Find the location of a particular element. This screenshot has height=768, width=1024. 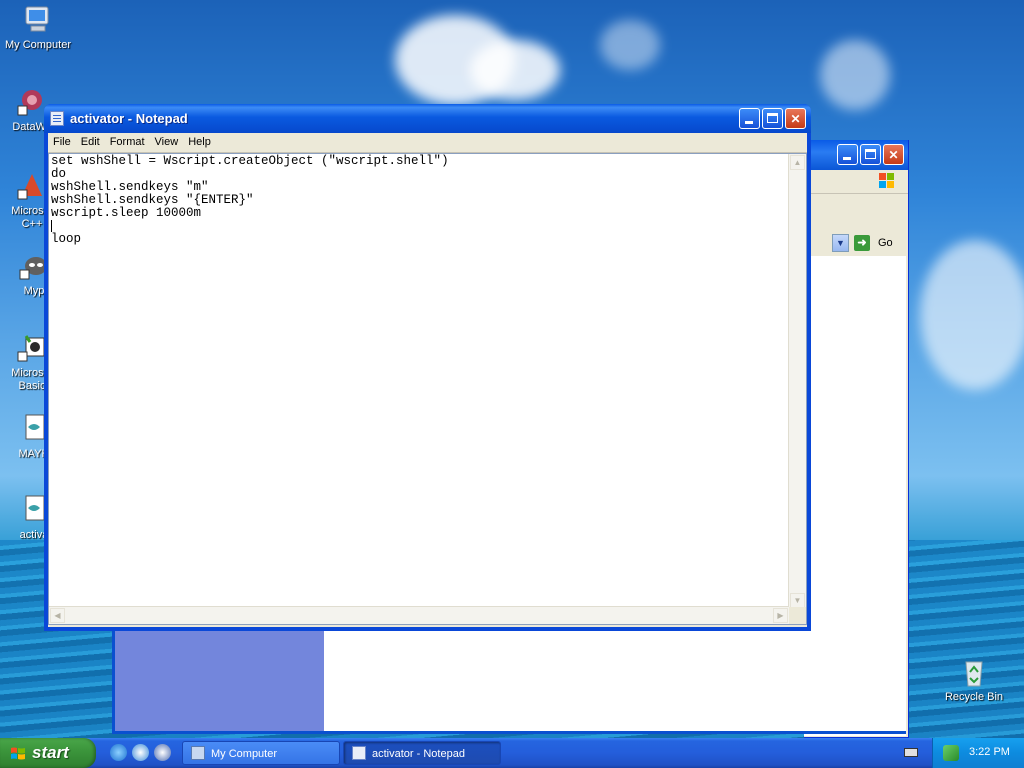

network-icon is located at coordinates (951, 753).